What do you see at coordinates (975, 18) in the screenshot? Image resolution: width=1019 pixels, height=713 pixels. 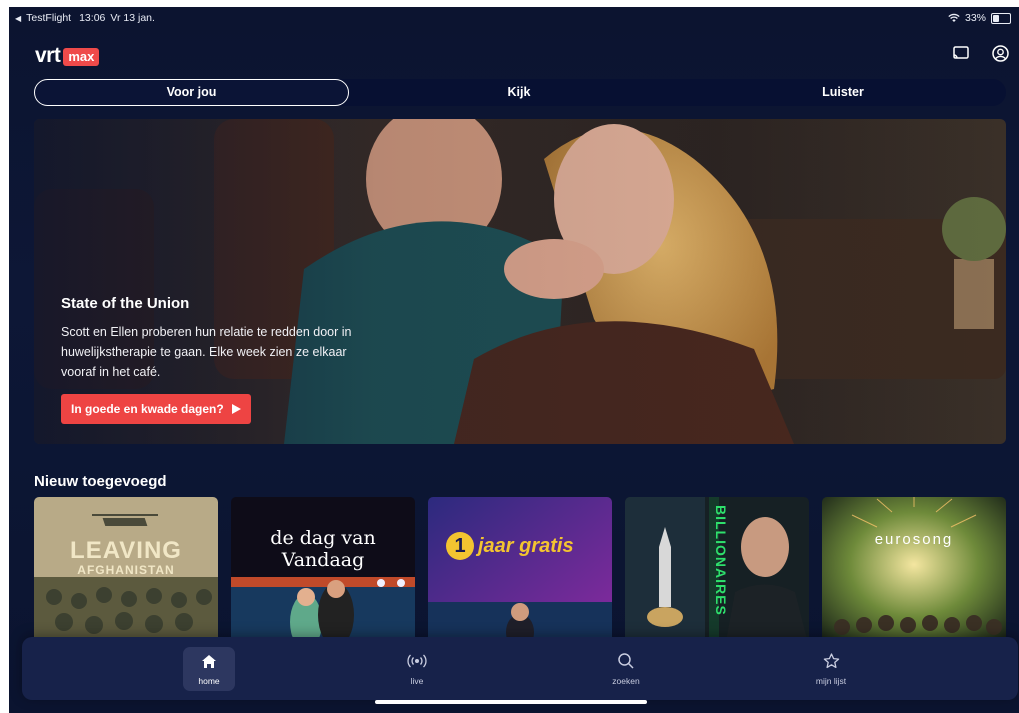 I see `battery-percent: 33%` at bounding box center [975, 18].